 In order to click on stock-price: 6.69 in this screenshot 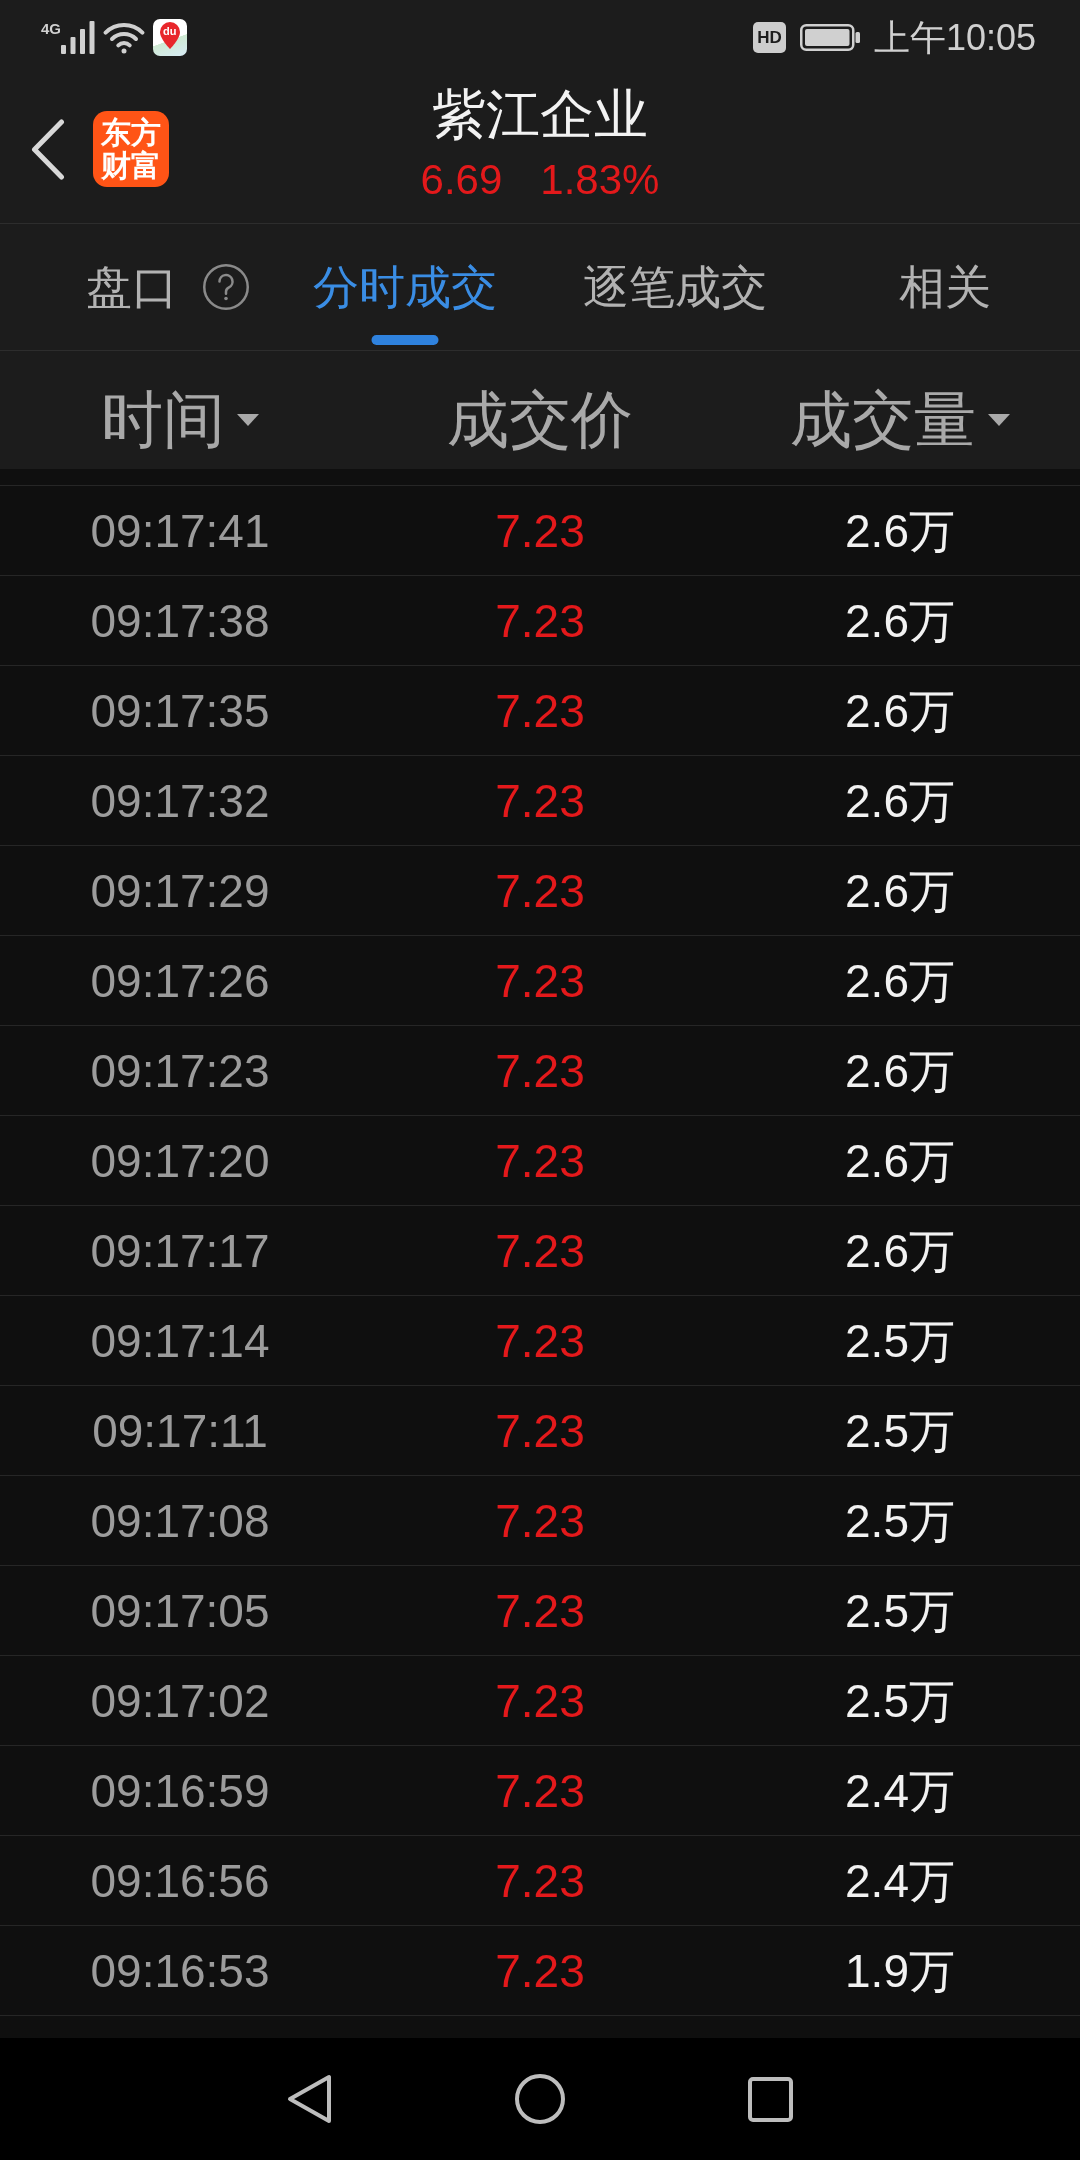, I will do `click(461, 180)`.